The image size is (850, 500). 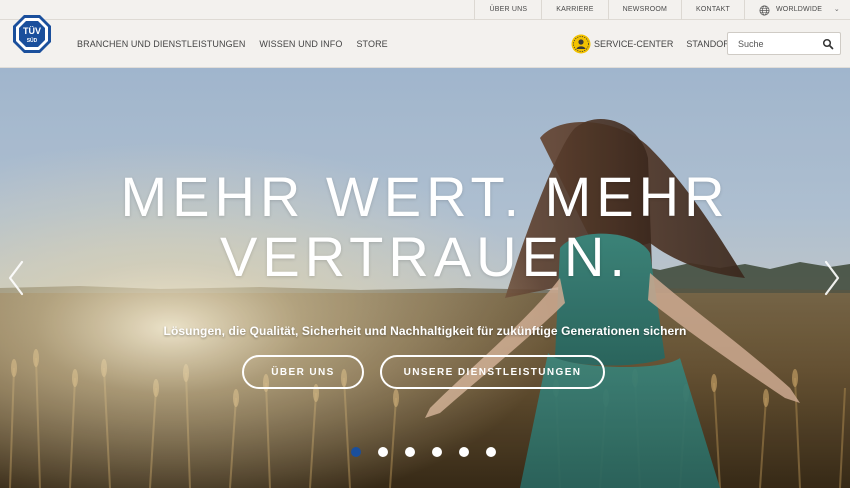 I want to click on nav-store: STORE, so click(x=371, y=44).